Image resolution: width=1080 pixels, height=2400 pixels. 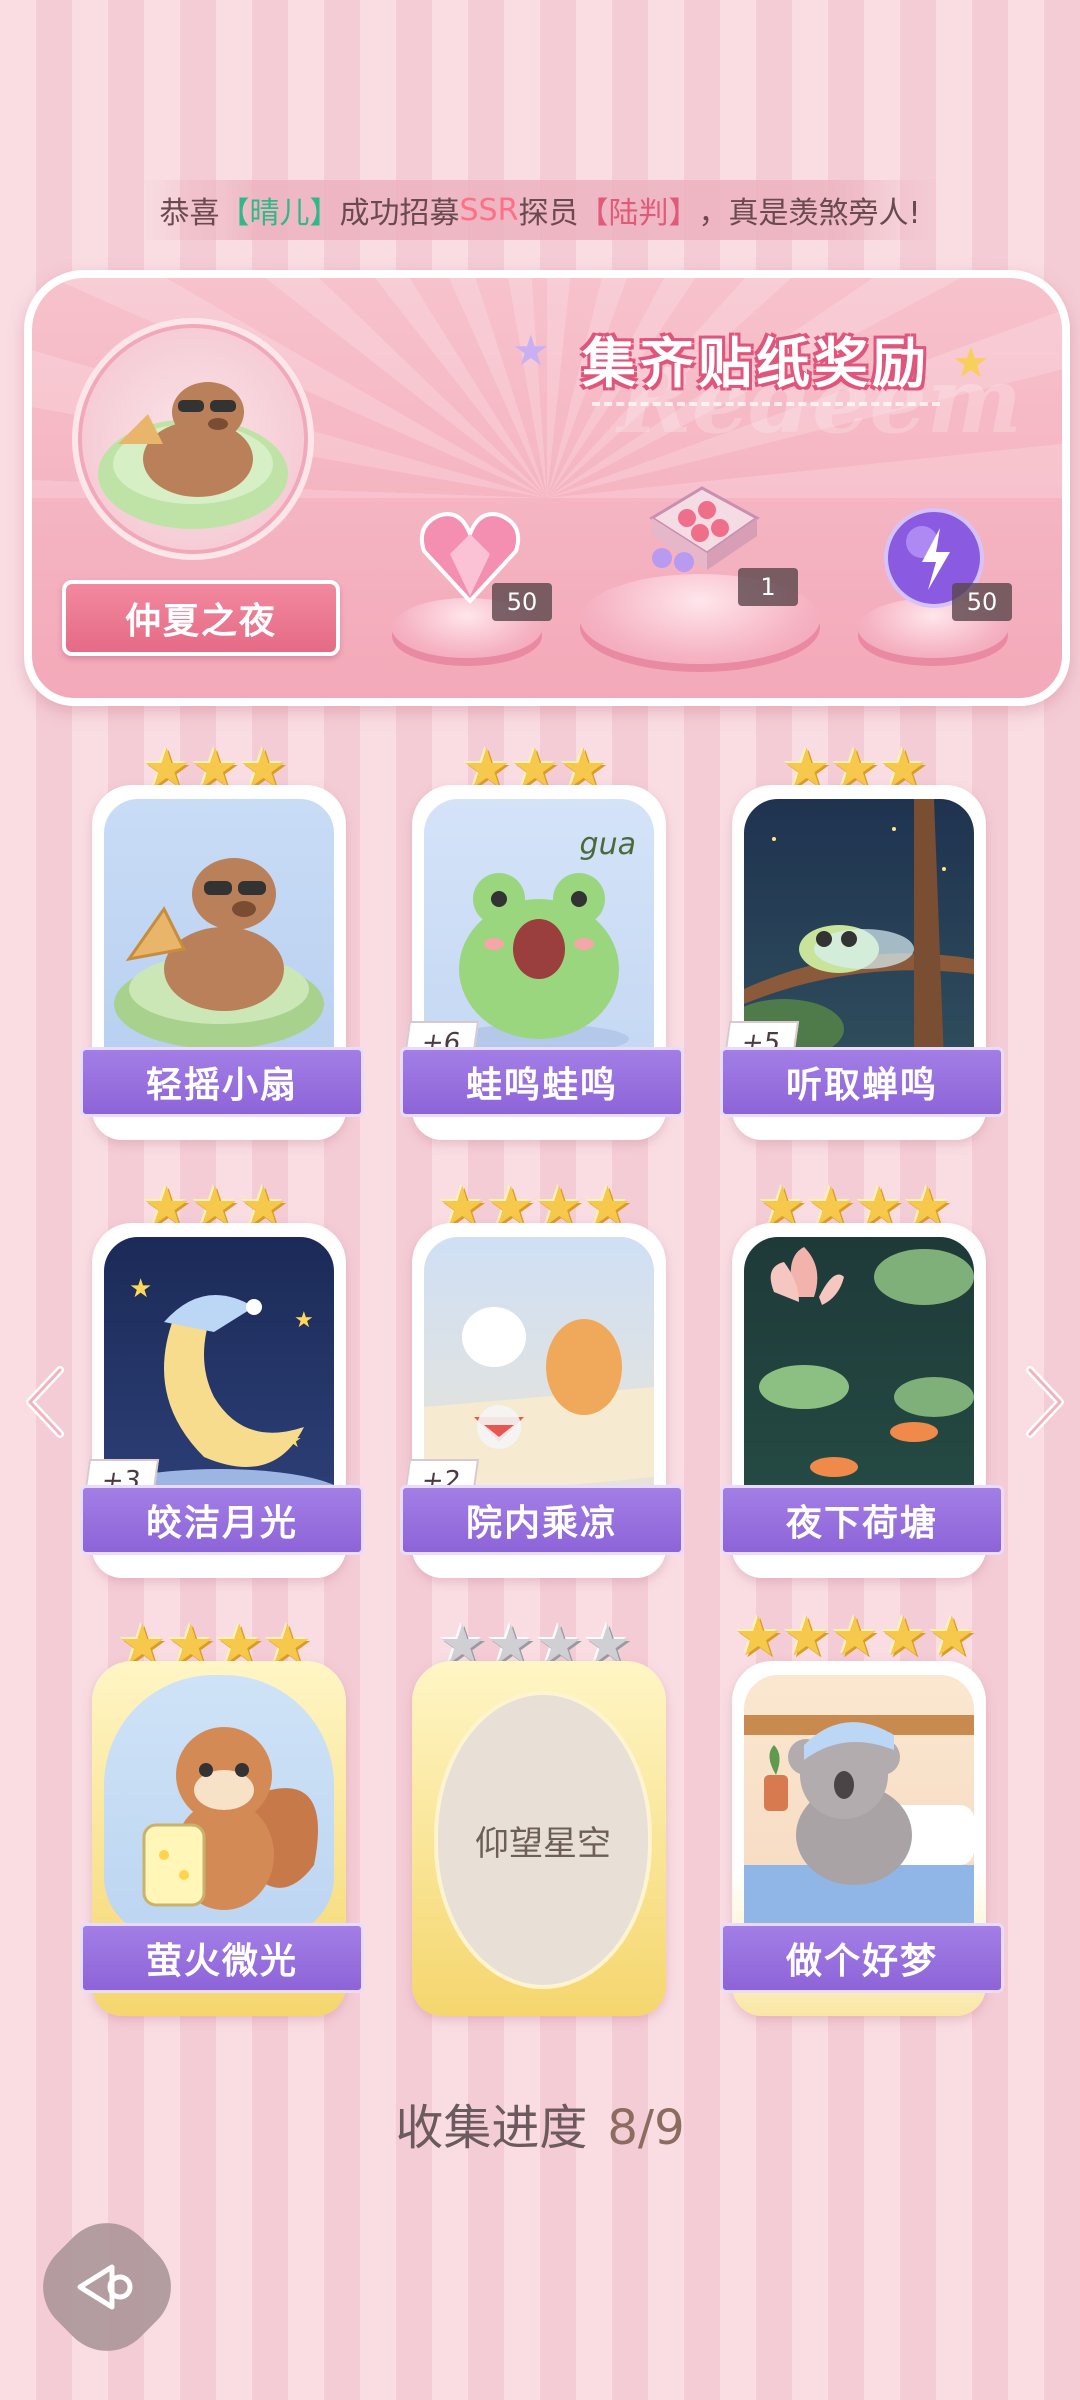 What do you see at coordinates (542, 1400) in the screenshot?
I see `sticker-card: +2 院内乘凉` at bounding box center [542, 1400].